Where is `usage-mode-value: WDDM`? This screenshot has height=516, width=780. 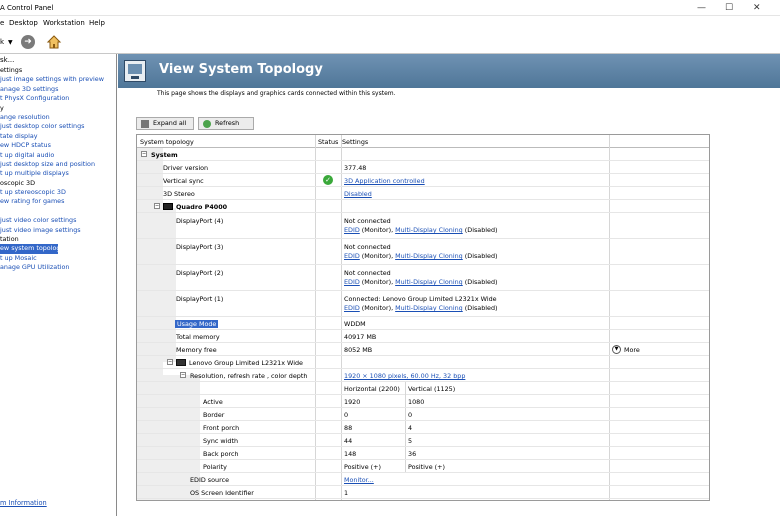
usage-mode-value: WDDM is located at coordinates (355, 324).